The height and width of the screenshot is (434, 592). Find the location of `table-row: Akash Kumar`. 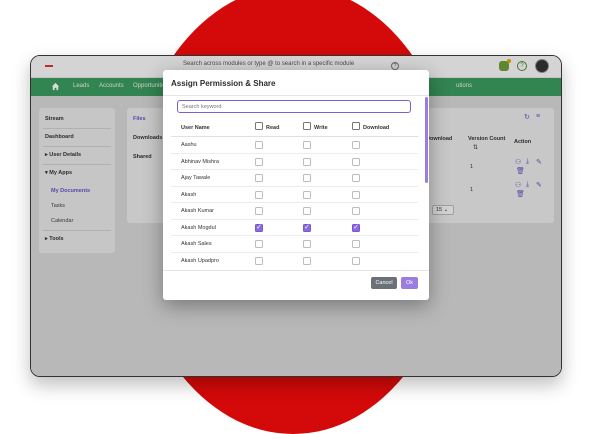

table-row: Akash Kumar is located at coordinates (294, 211).